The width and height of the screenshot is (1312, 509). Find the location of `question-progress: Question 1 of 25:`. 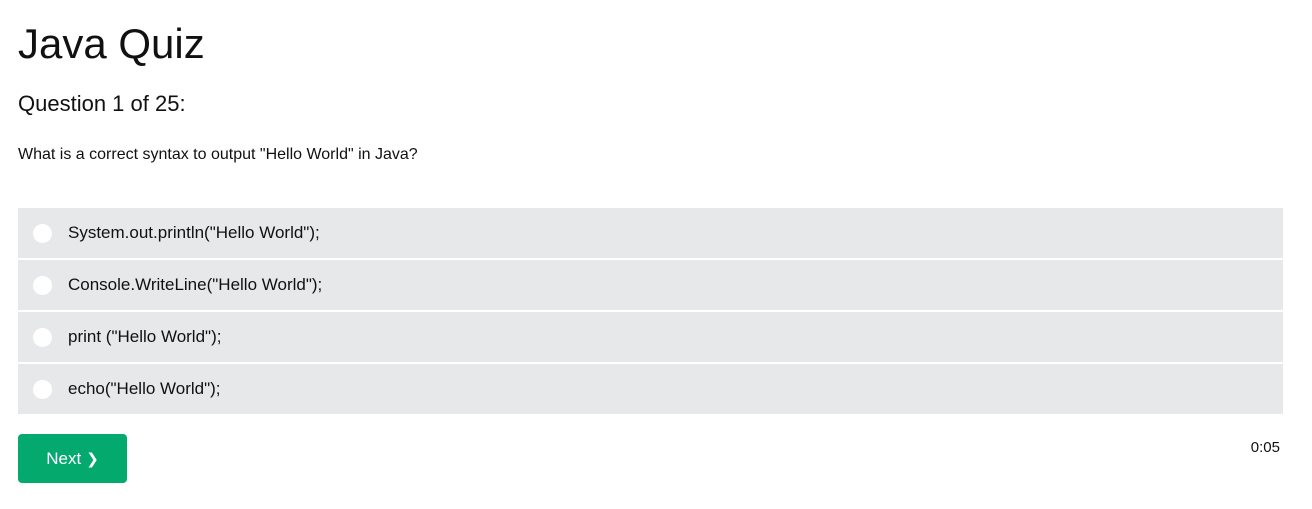

question-progress: Question 1 of 25: is located at coordinates (102, 103).